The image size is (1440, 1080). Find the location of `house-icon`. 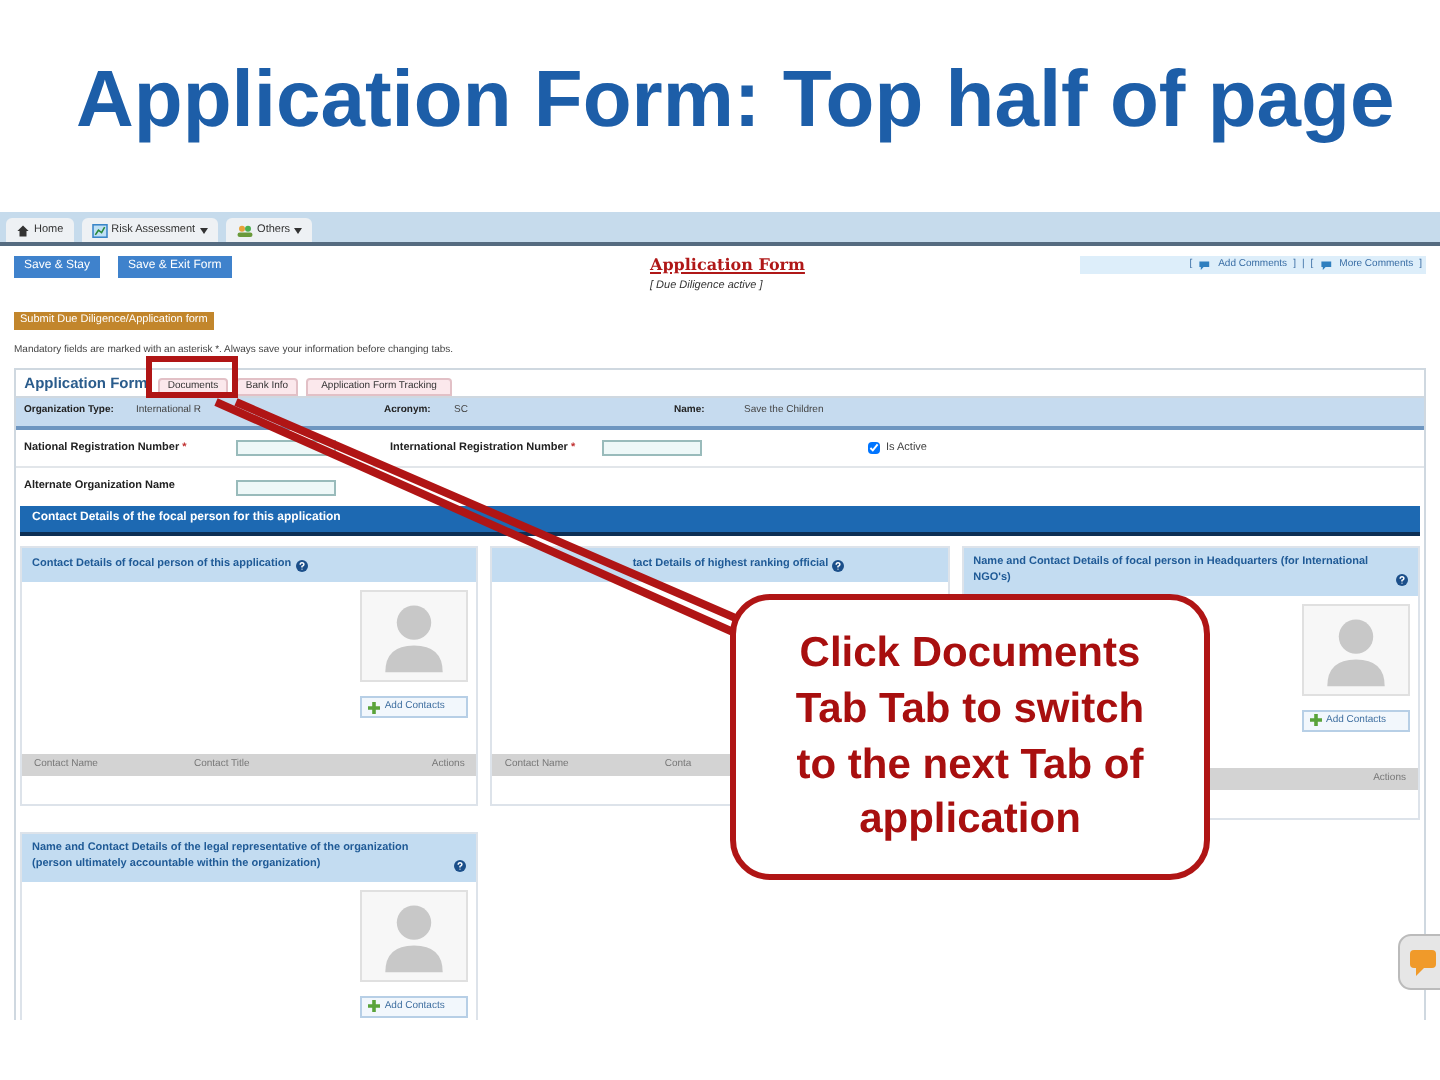

house-icon is located at coordinates (23, 230).